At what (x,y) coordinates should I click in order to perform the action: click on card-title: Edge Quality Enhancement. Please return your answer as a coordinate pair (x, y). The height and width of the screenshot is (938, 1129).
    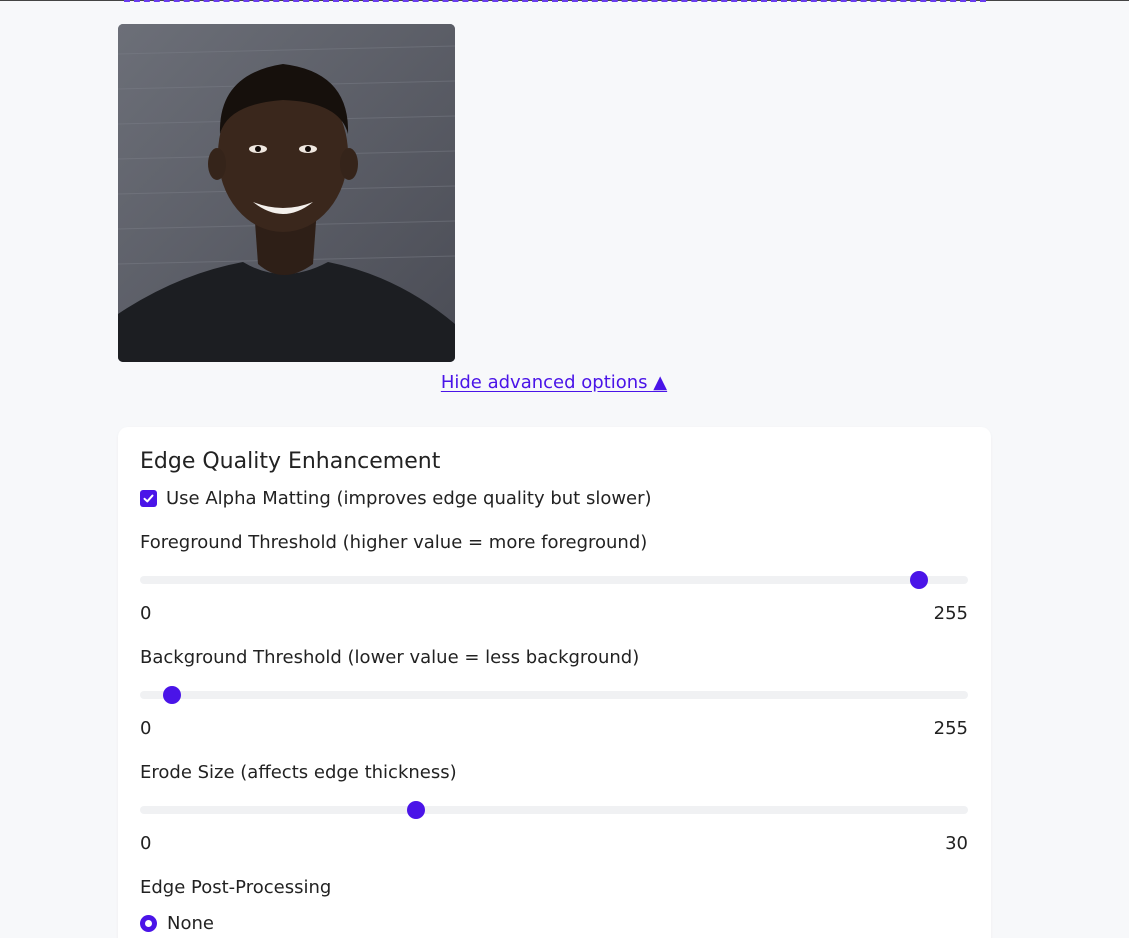
    Looking at the image, I should click on (290, 461).